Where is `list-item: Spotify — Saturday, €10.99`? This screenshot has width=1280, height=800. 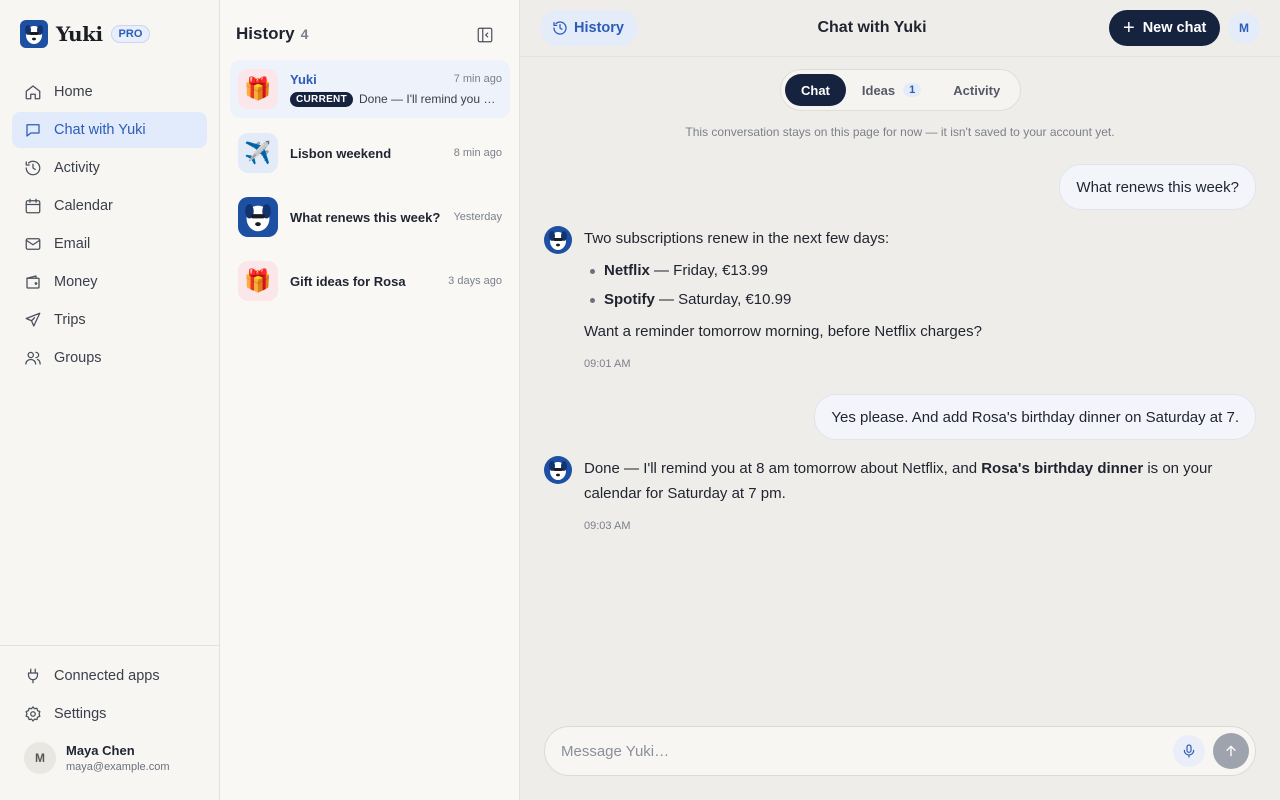 list-item: Spotify — Saturday, €10.99 is located at coordinates (914, 299).